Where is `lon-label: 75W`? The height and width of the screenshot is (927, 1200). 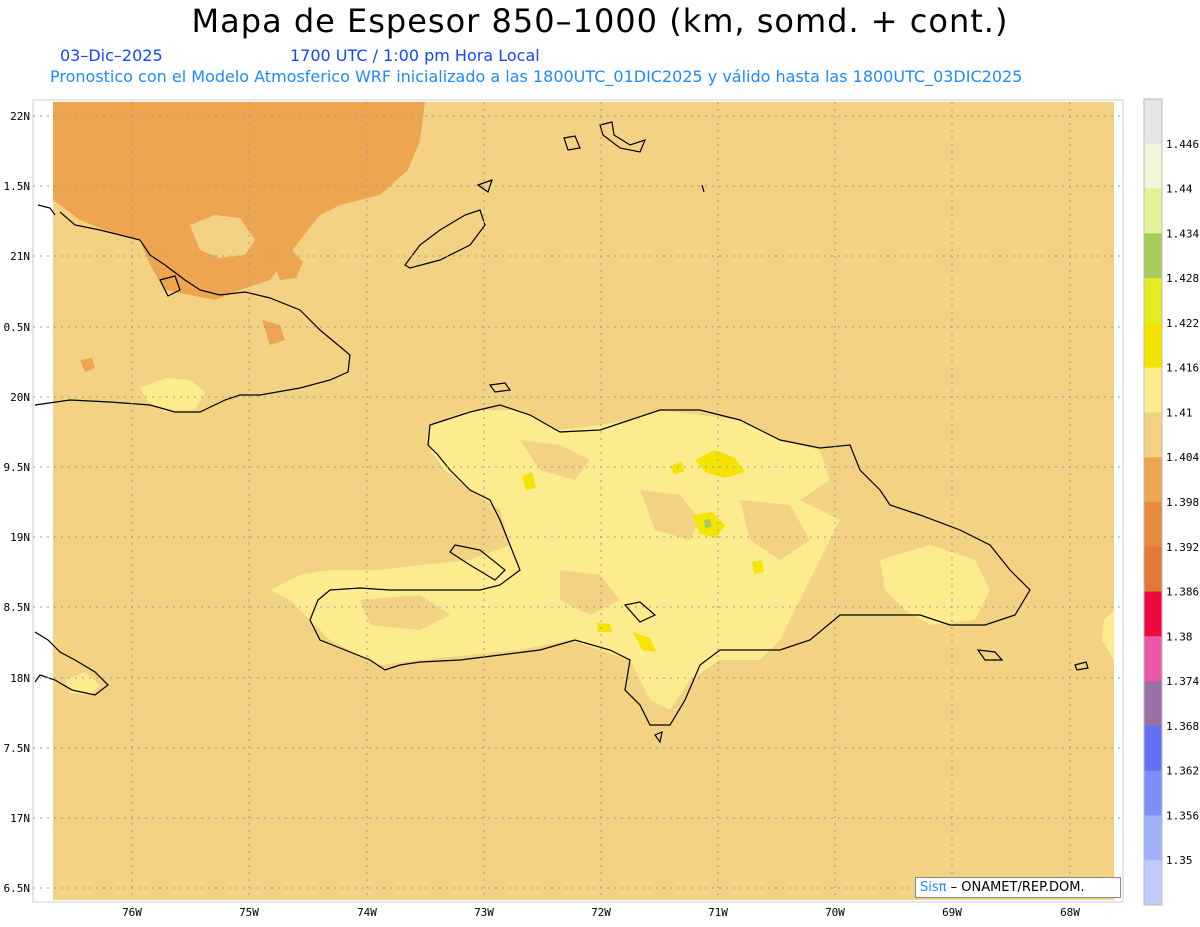 lon-label: 75W is located at coordinates (249, 912).